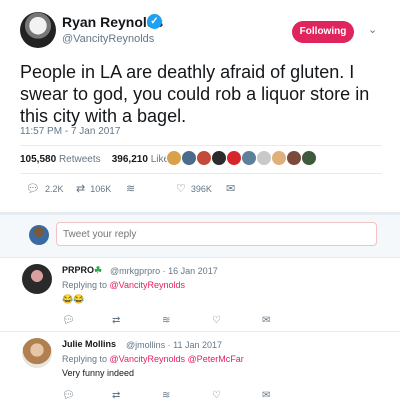  I want to click on reply-composer, so click(200, 236).